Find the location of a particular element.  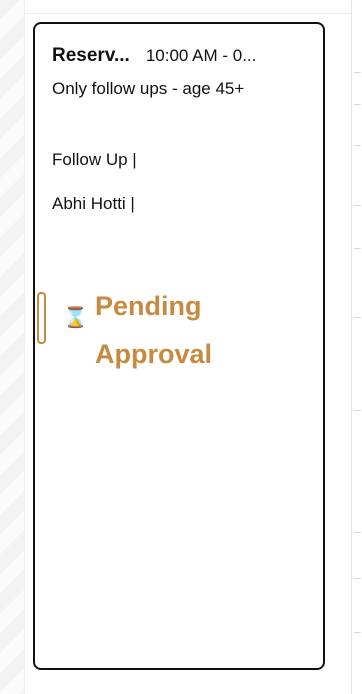

status-text: Pending Approval is located at coordinates (153, 330).